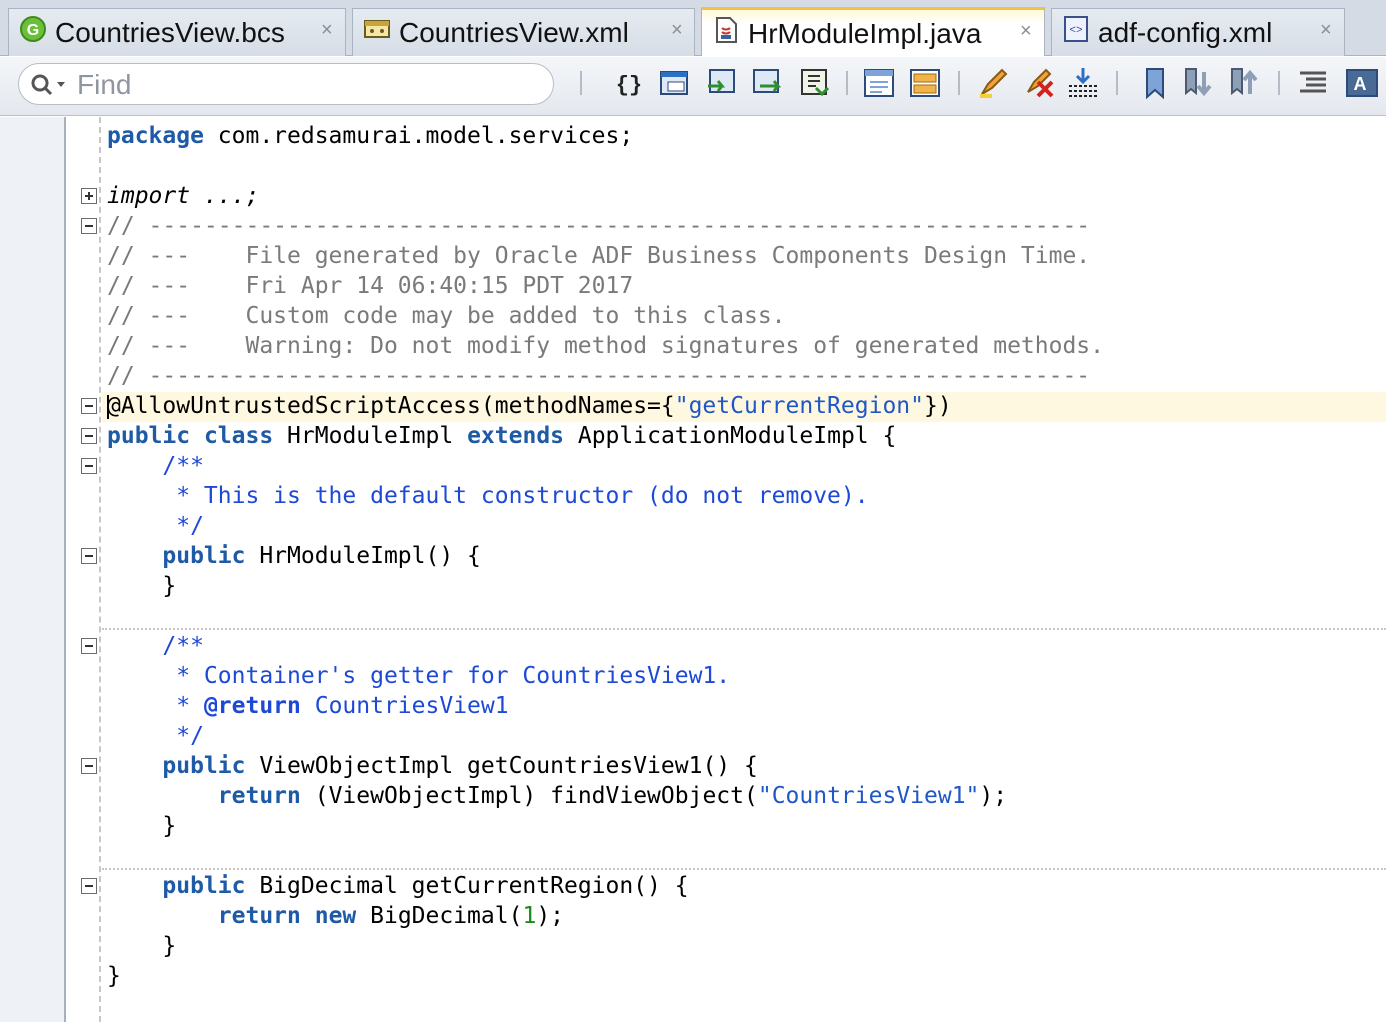  Describe the element at coordinates (89, 196) in the screenshot. I see `expand-fold-icon` at that location.